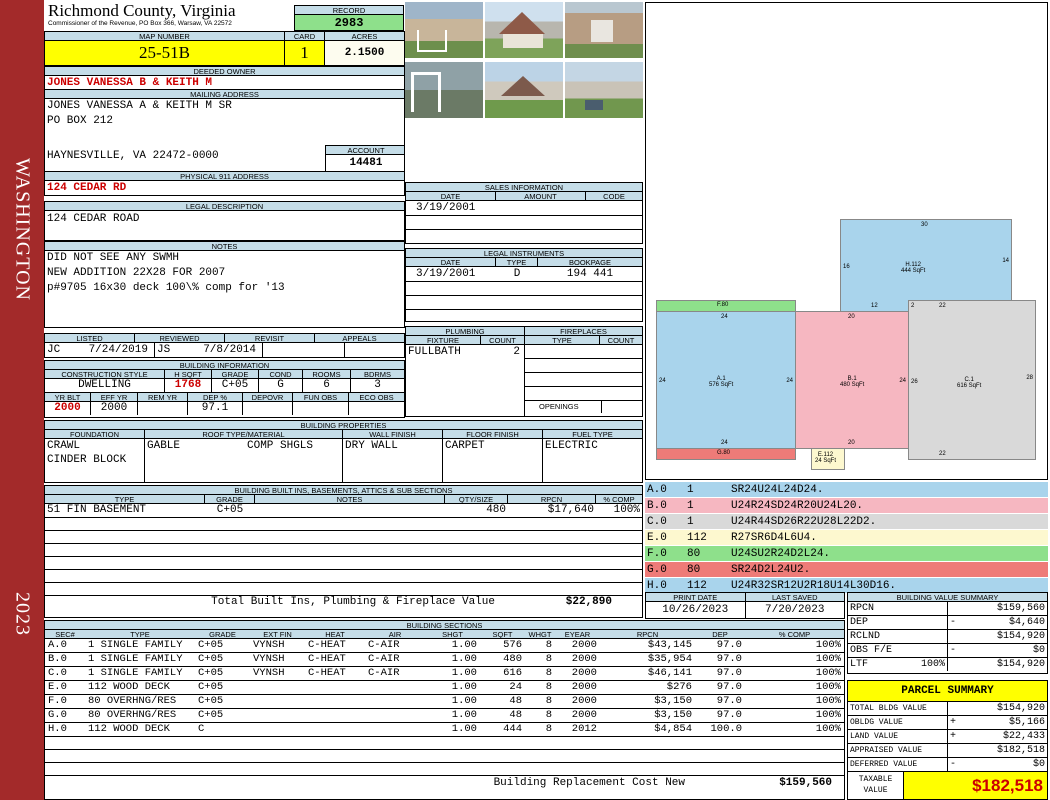  I want to click on code-key: E.0, so click(657, 538).